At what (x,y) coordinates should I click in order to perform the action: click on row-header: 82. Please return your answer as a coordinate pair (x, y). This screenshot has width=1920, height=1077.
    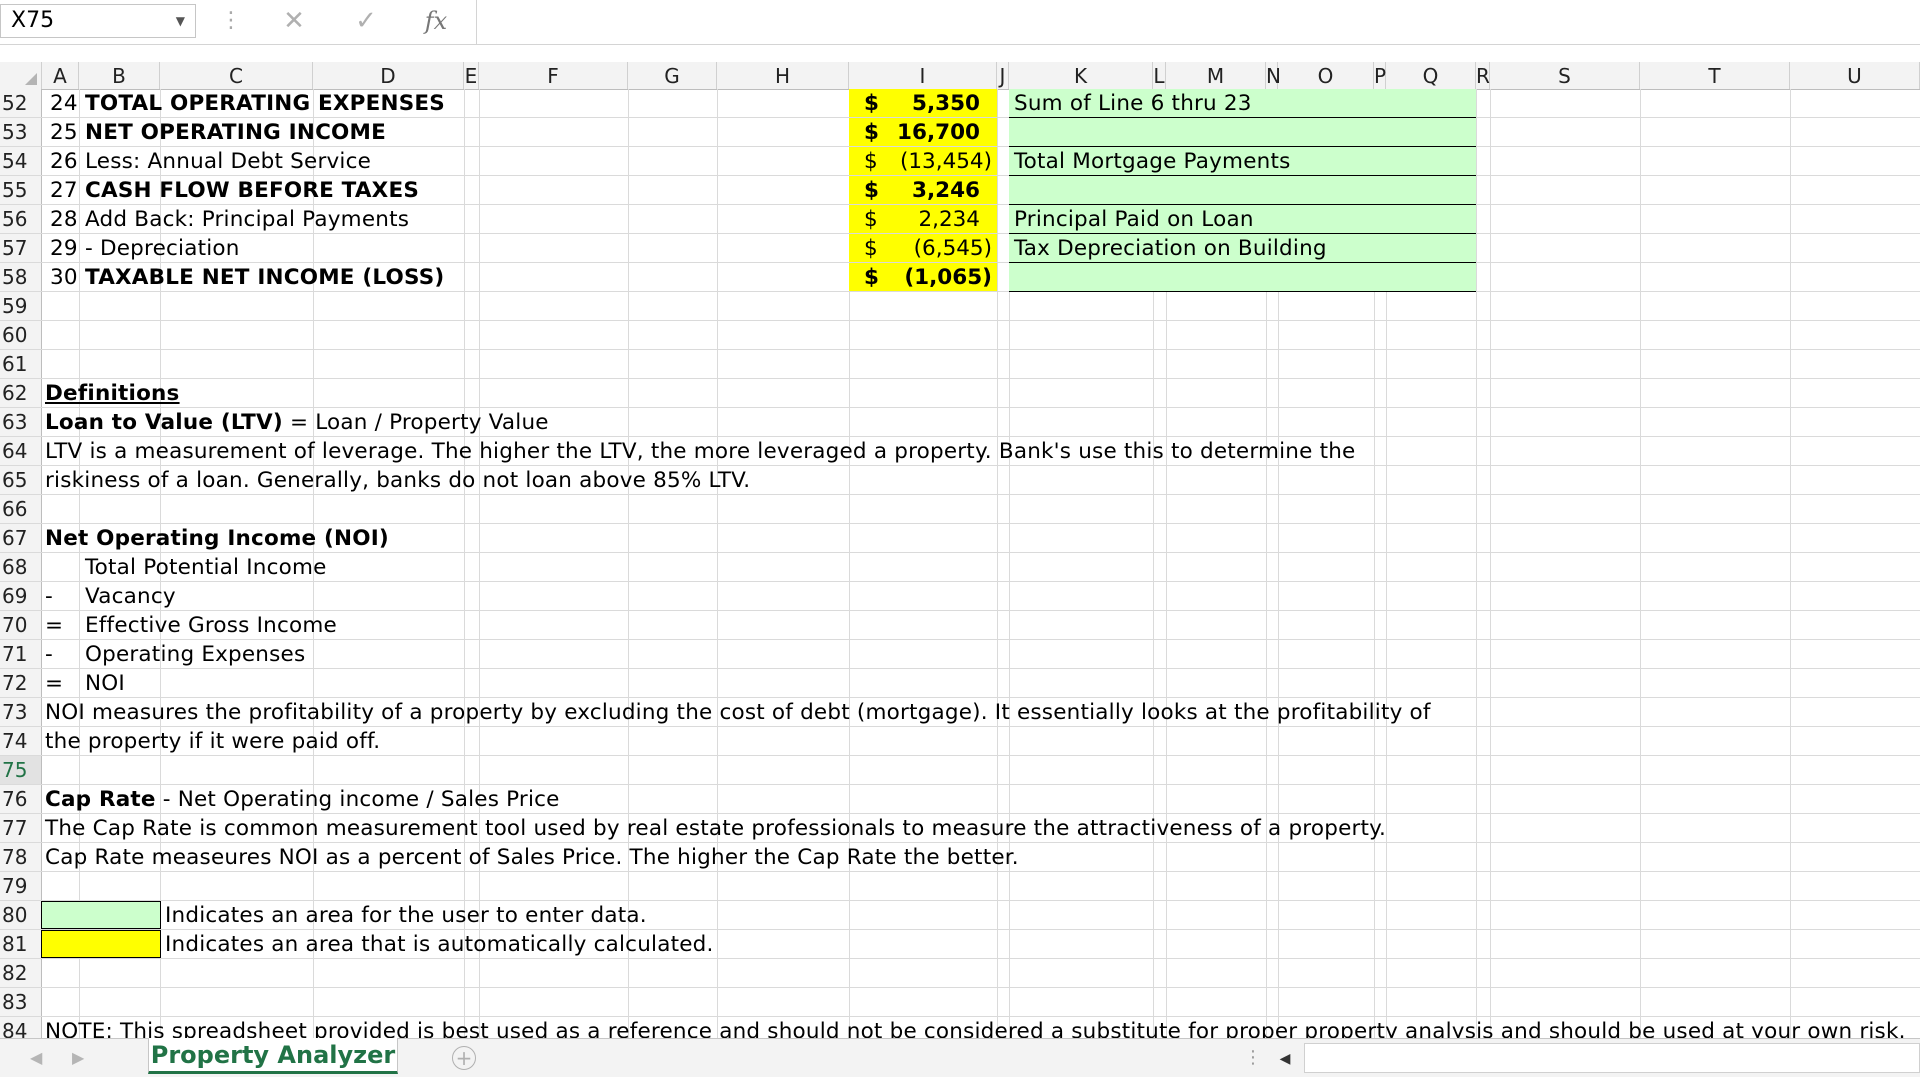
    Looking at the image, I should click on (21, 973).